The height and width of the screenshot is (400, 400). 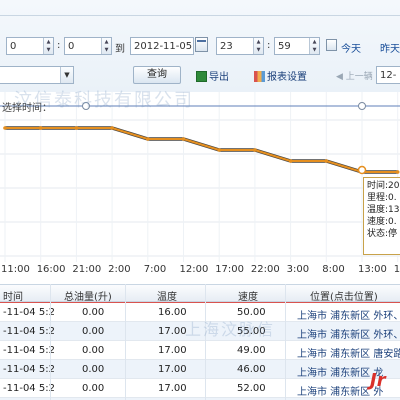 I want to click on table-row: -11-04 5:2 0.00 17.00 49.00 上海市 浦东新区 唐安路, so click(x=200, y=350).